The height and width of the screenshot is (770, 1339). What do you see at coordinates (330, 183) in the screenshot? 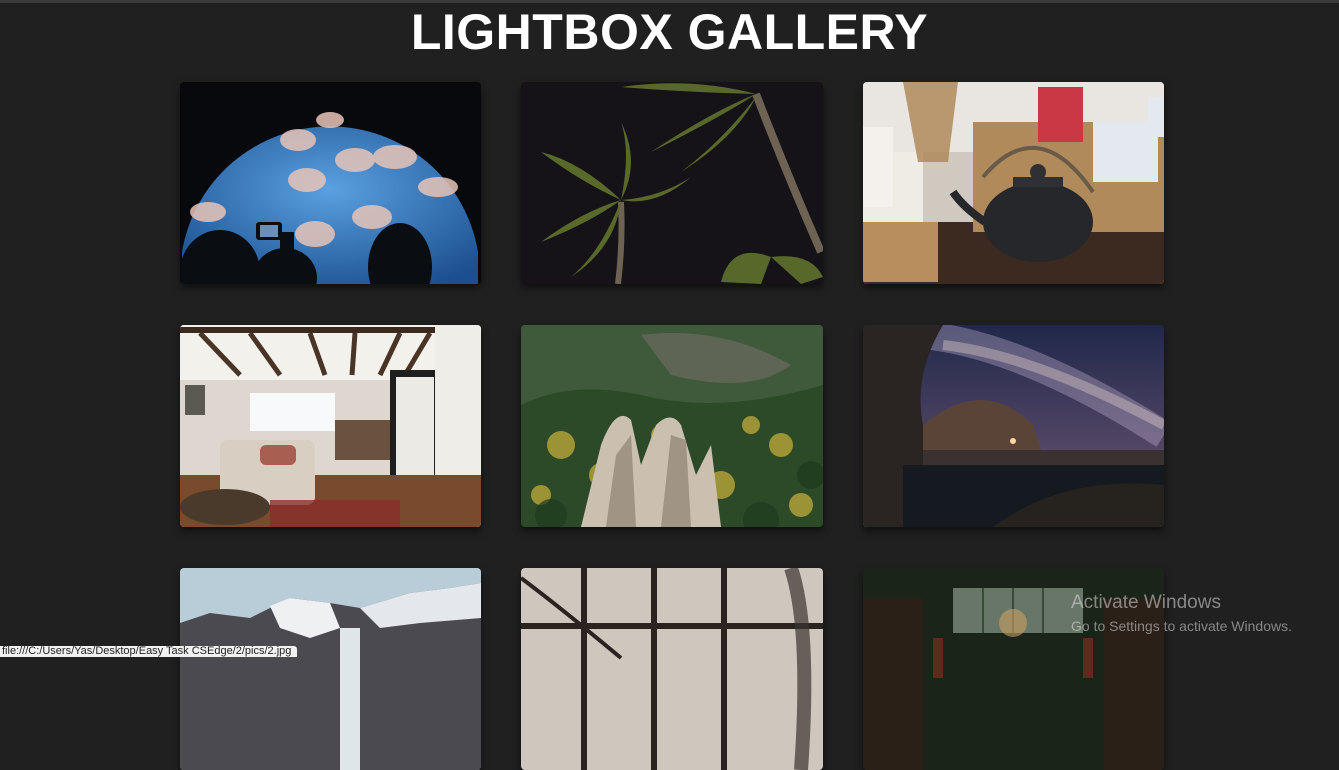
I see `gallery-image-jellyfish` at bounding box center [330, 183].